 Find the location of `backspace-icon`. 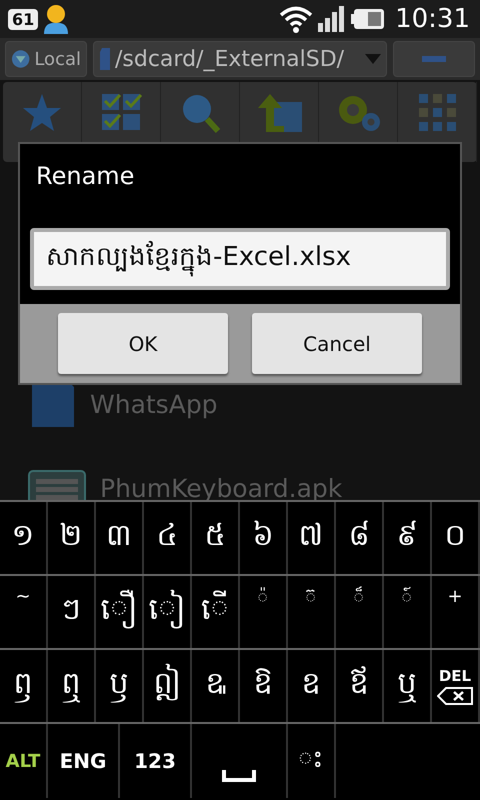

backspace-icon is located at coordinates (455, 696).